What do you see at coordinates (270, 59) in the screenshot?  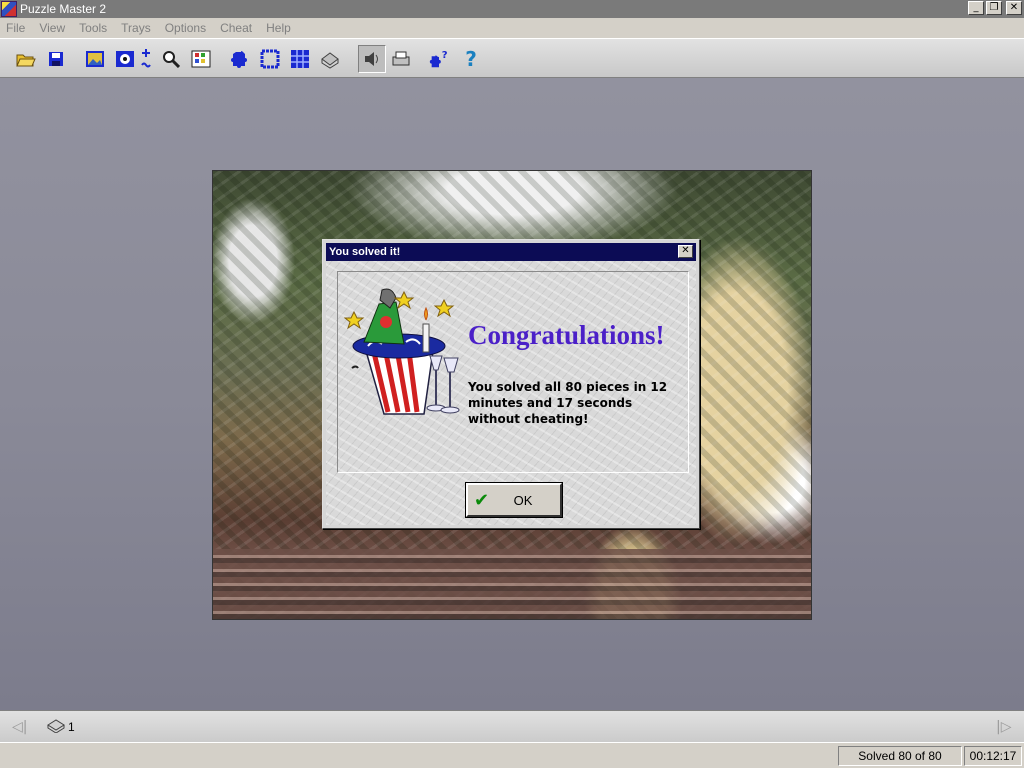 I see `border-icon` at bounding box center [270, 59].